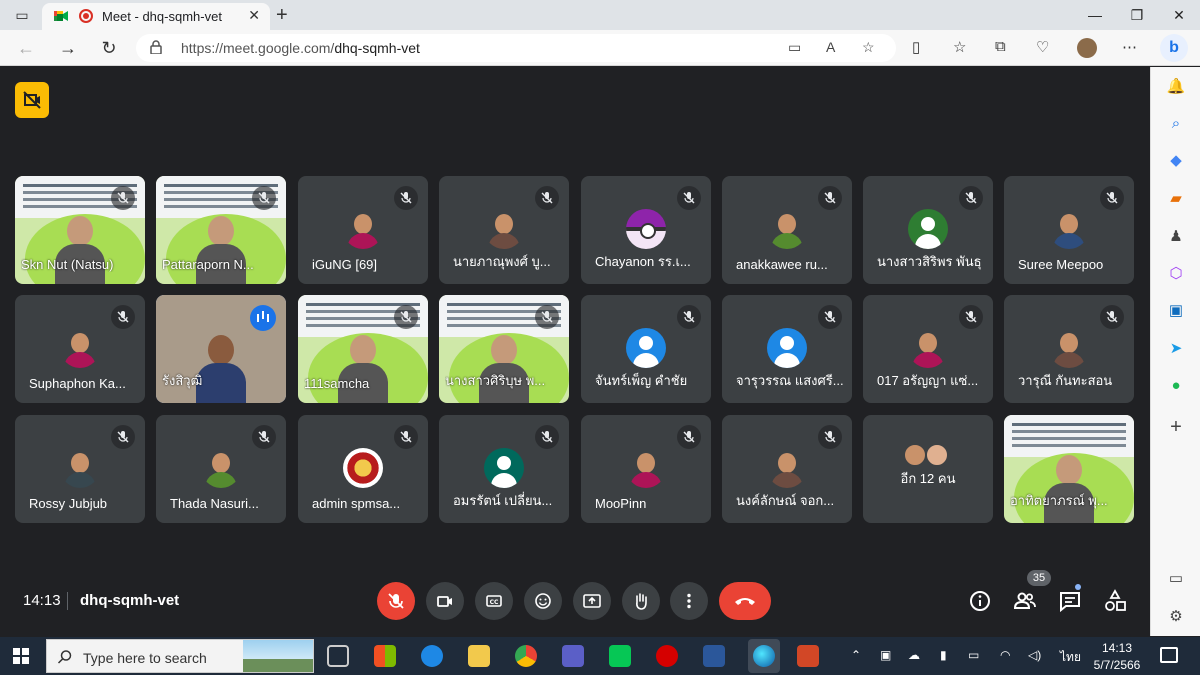 The width and height of the screenshot is (1200, 675). I want to click on read-aloud-icon: A, so click(830, 47).